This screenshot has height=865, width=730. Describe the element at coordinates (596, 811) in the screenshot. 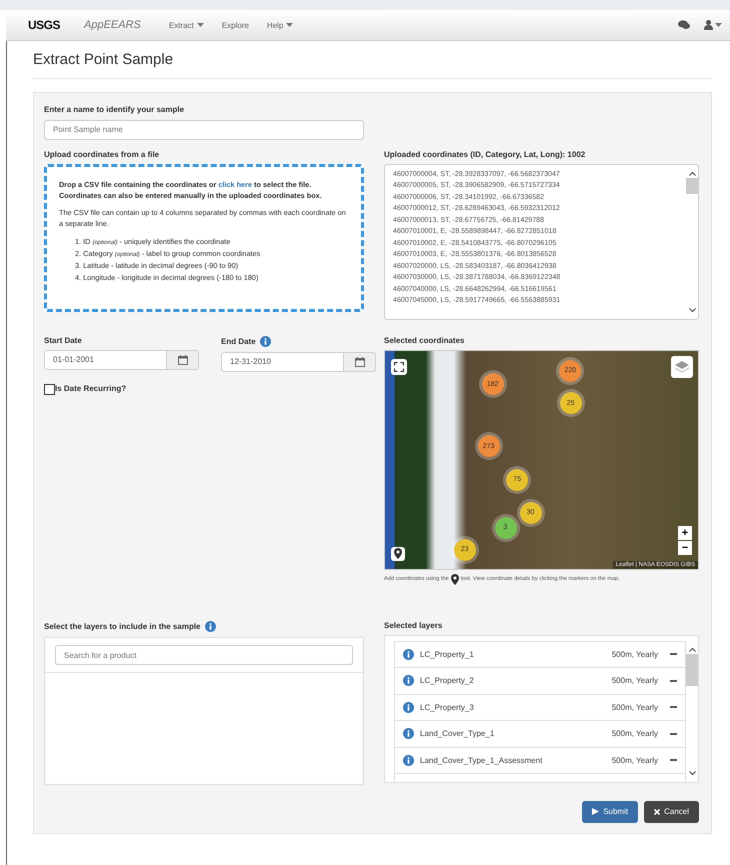

I see `play-icon` at that location.